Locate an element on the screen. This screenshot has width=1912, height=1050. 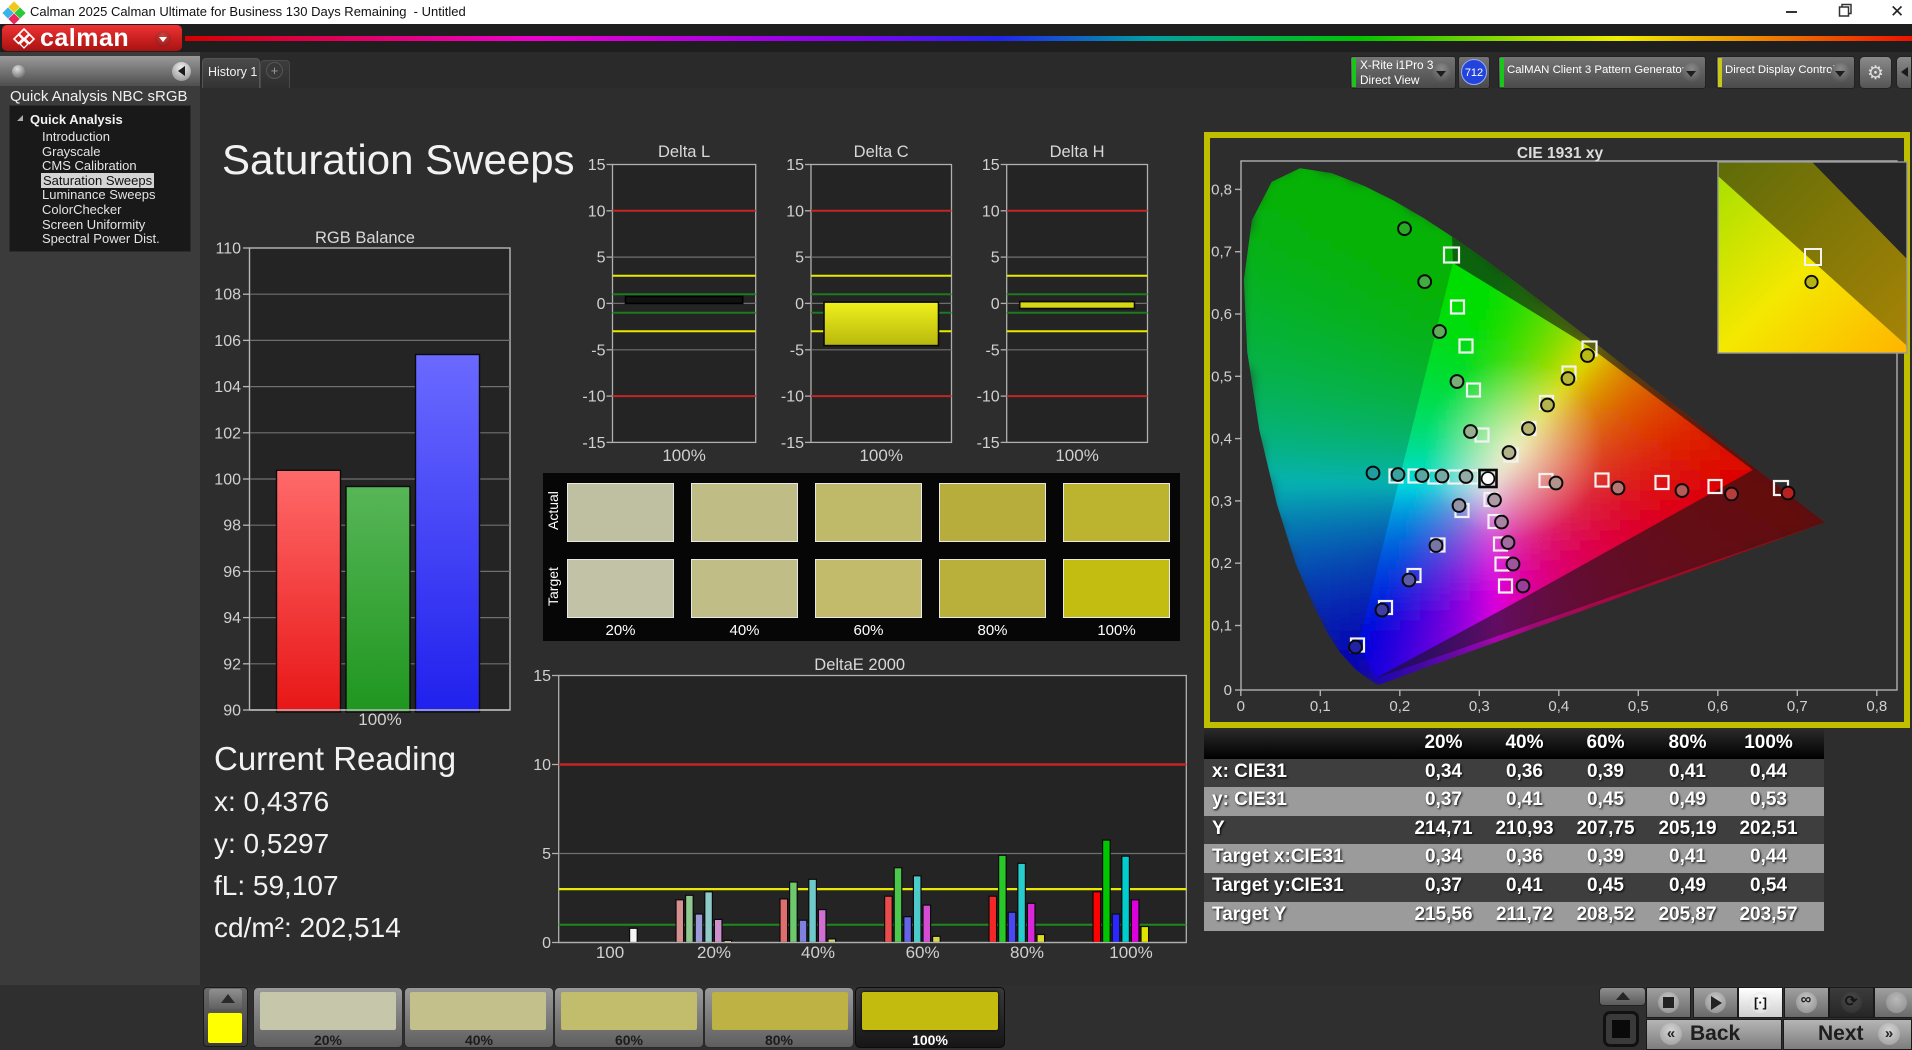
svg-text: 108 is located at coordinates (227, 295).